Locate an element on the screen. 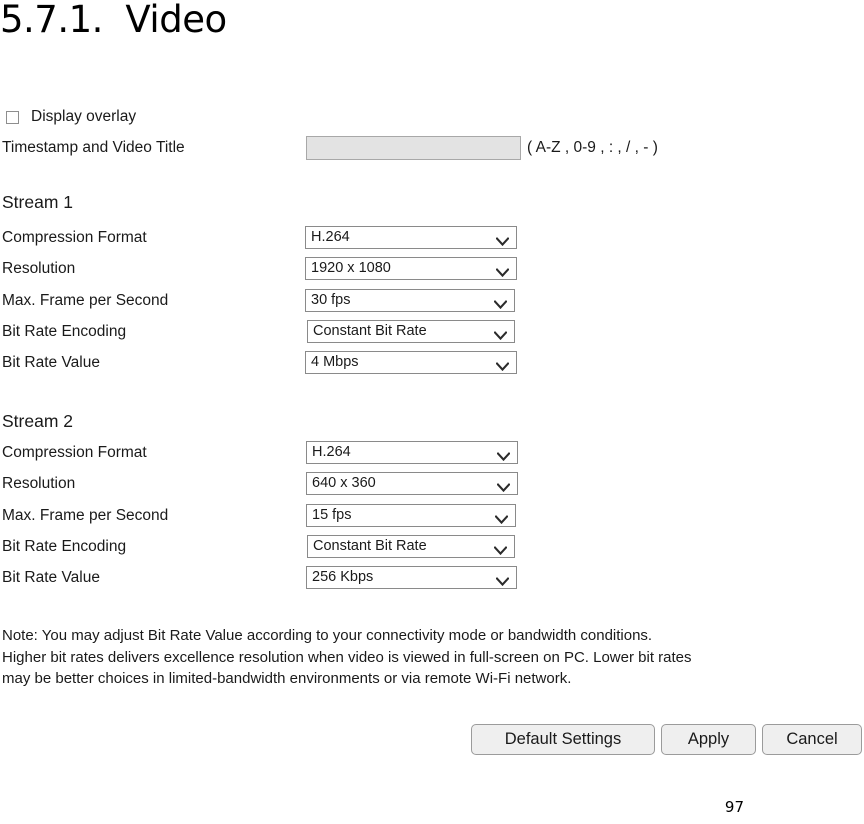 Image resolution: width=864 pixels, height=824 pixels. stream-1-bitrate-encoding-label: Bit Rate Encoding is located at coordinates (64, 331).